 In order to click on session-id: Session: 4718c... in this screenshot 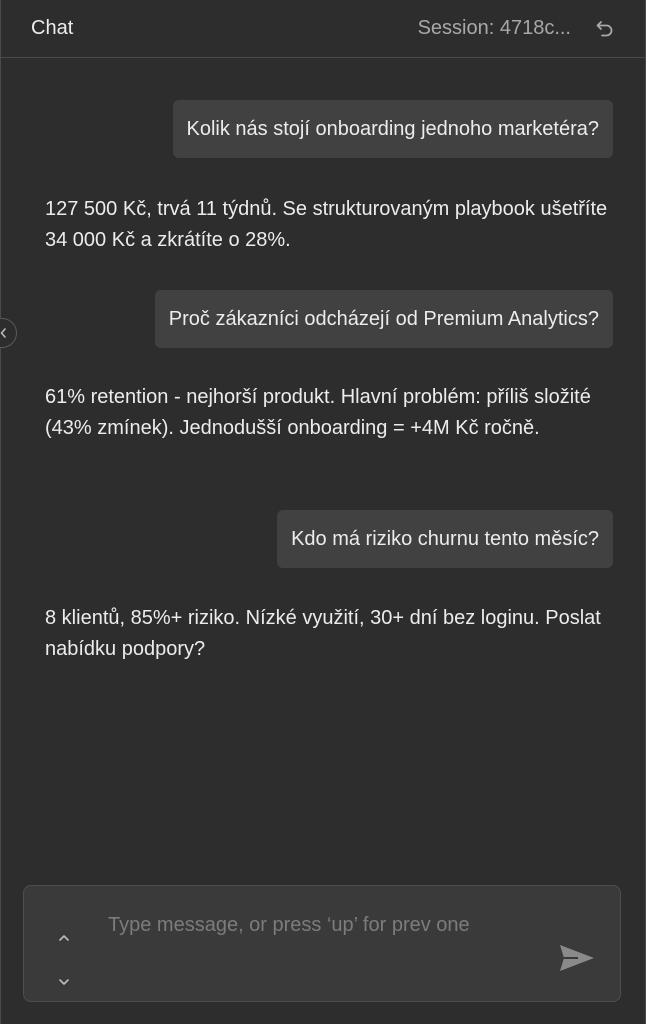, I will do `click(494, 28)`.